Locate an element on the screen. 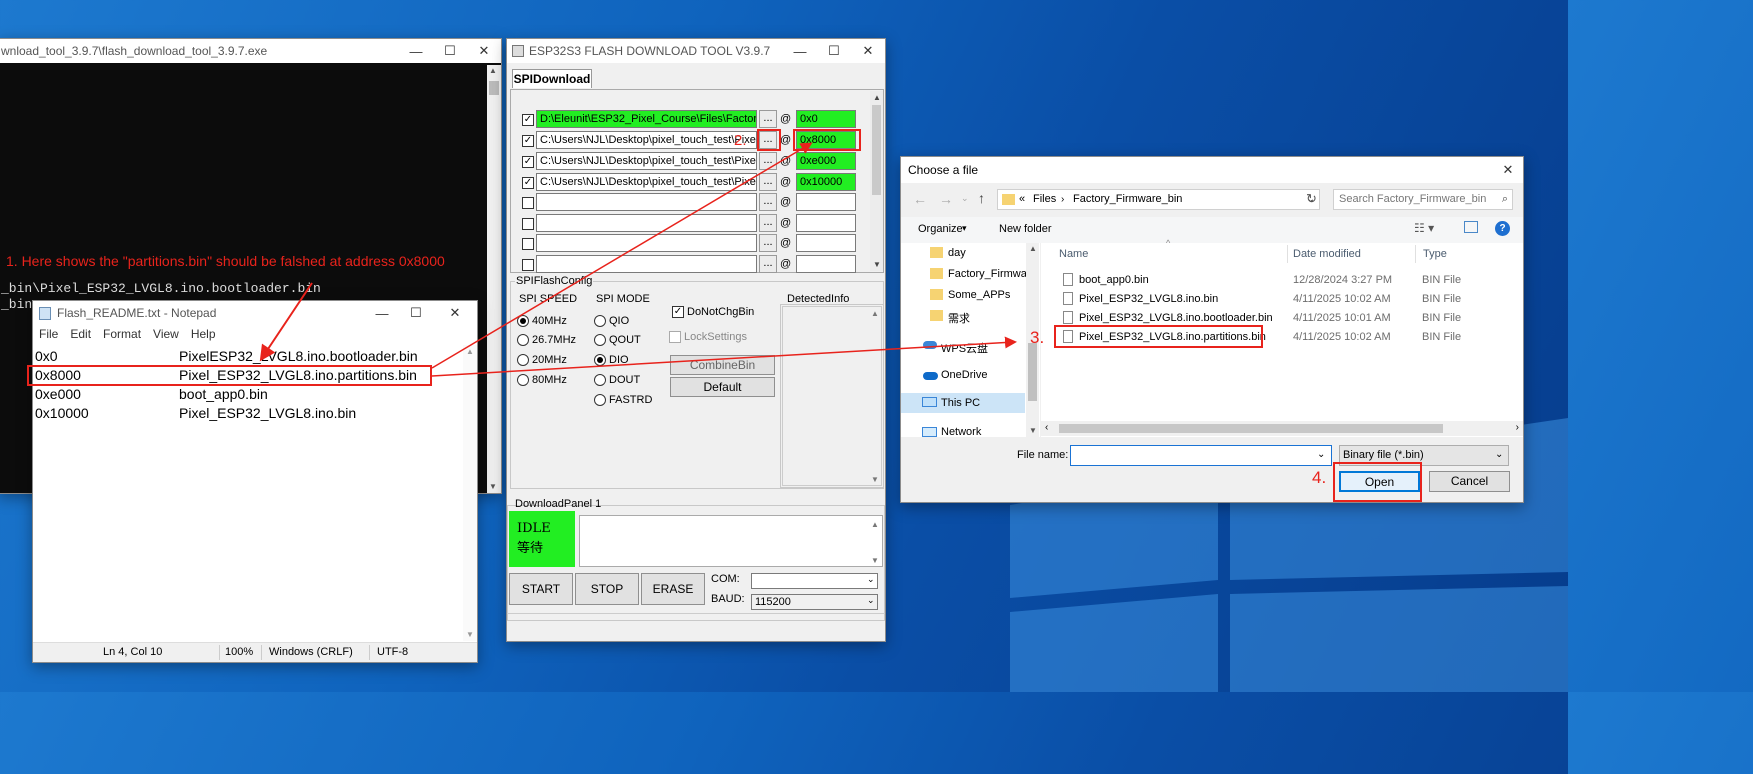 This screenshot has width=1753, height=774. console-scrollbar: ▲ ▼ is located at coordinates (494, 279).